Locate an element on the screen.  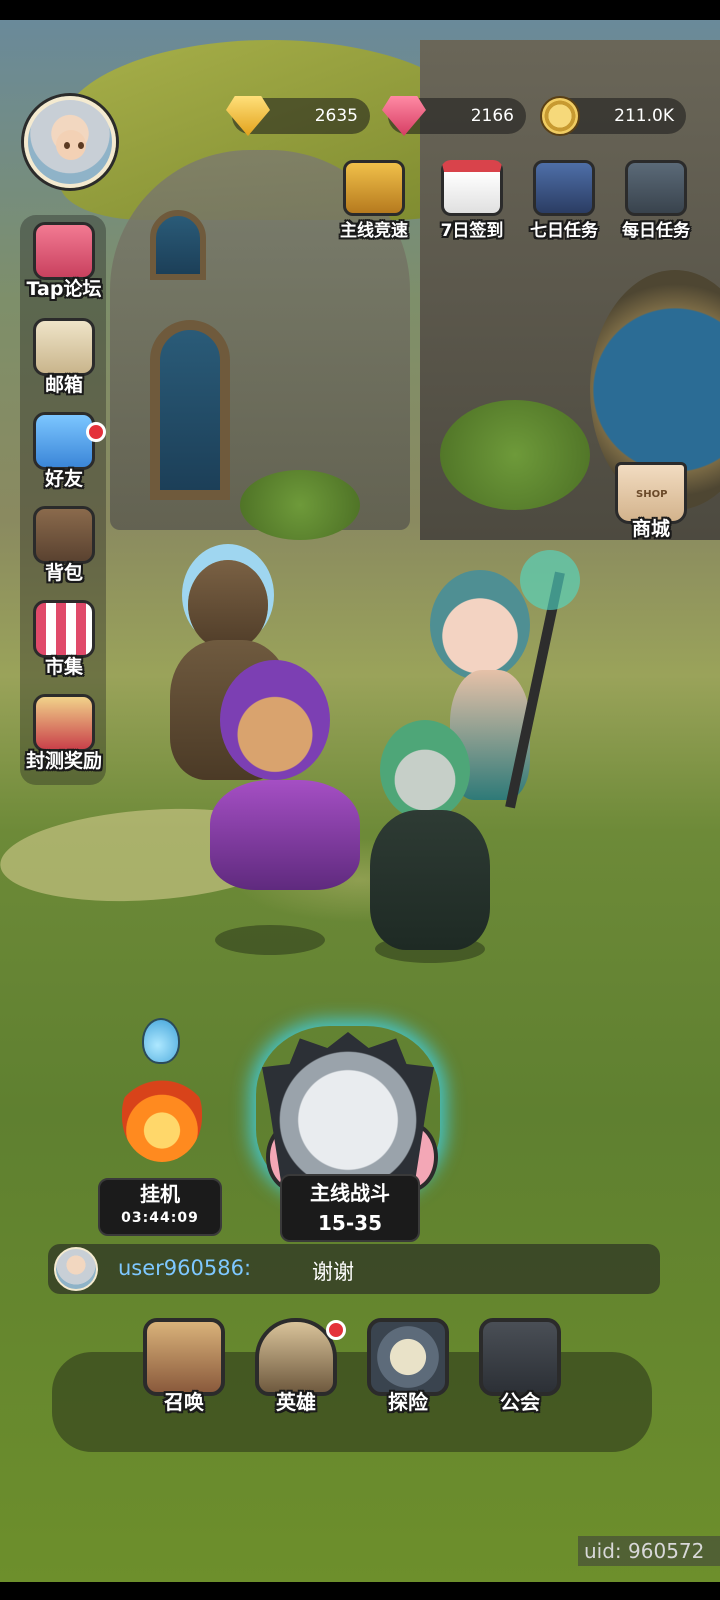
task-board-icon is located at coordinates (656, 188).